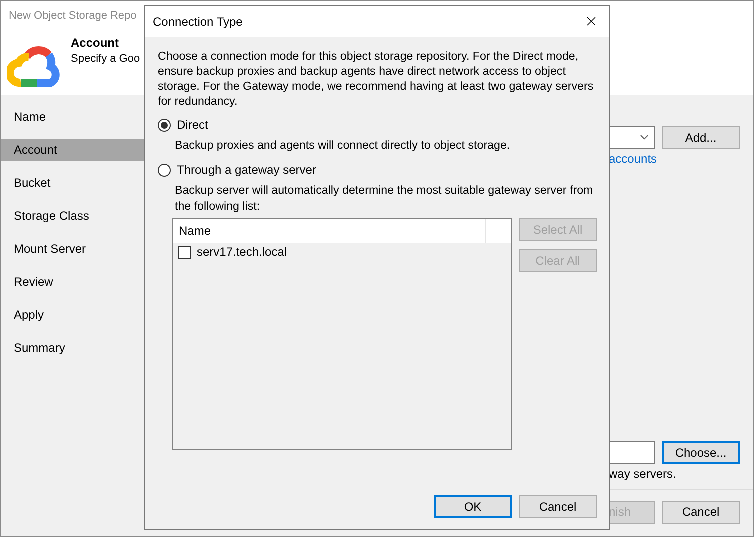 This screenshot has height=537, width=754. What do you see at coordinates (376, 79) in the screenshot?
I see `dialog-description: Choose a connection mode for this object storage repository. For the Direct mode, ensure backup proxies and backup agents have direct network access to object storage. For the Gateway mode, we recommend having at least two gateway servers for redundancy.` at bounding box center [376, 79].